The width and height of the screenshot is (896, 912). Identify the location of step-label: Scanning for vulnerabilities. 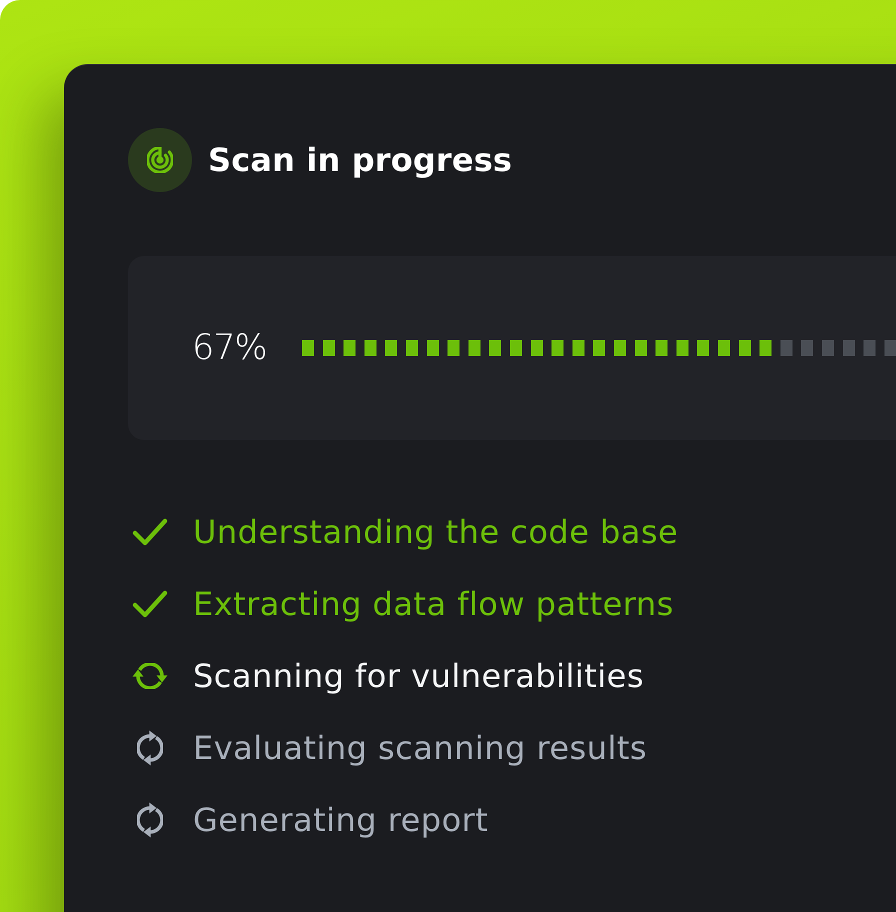
(418, 676).